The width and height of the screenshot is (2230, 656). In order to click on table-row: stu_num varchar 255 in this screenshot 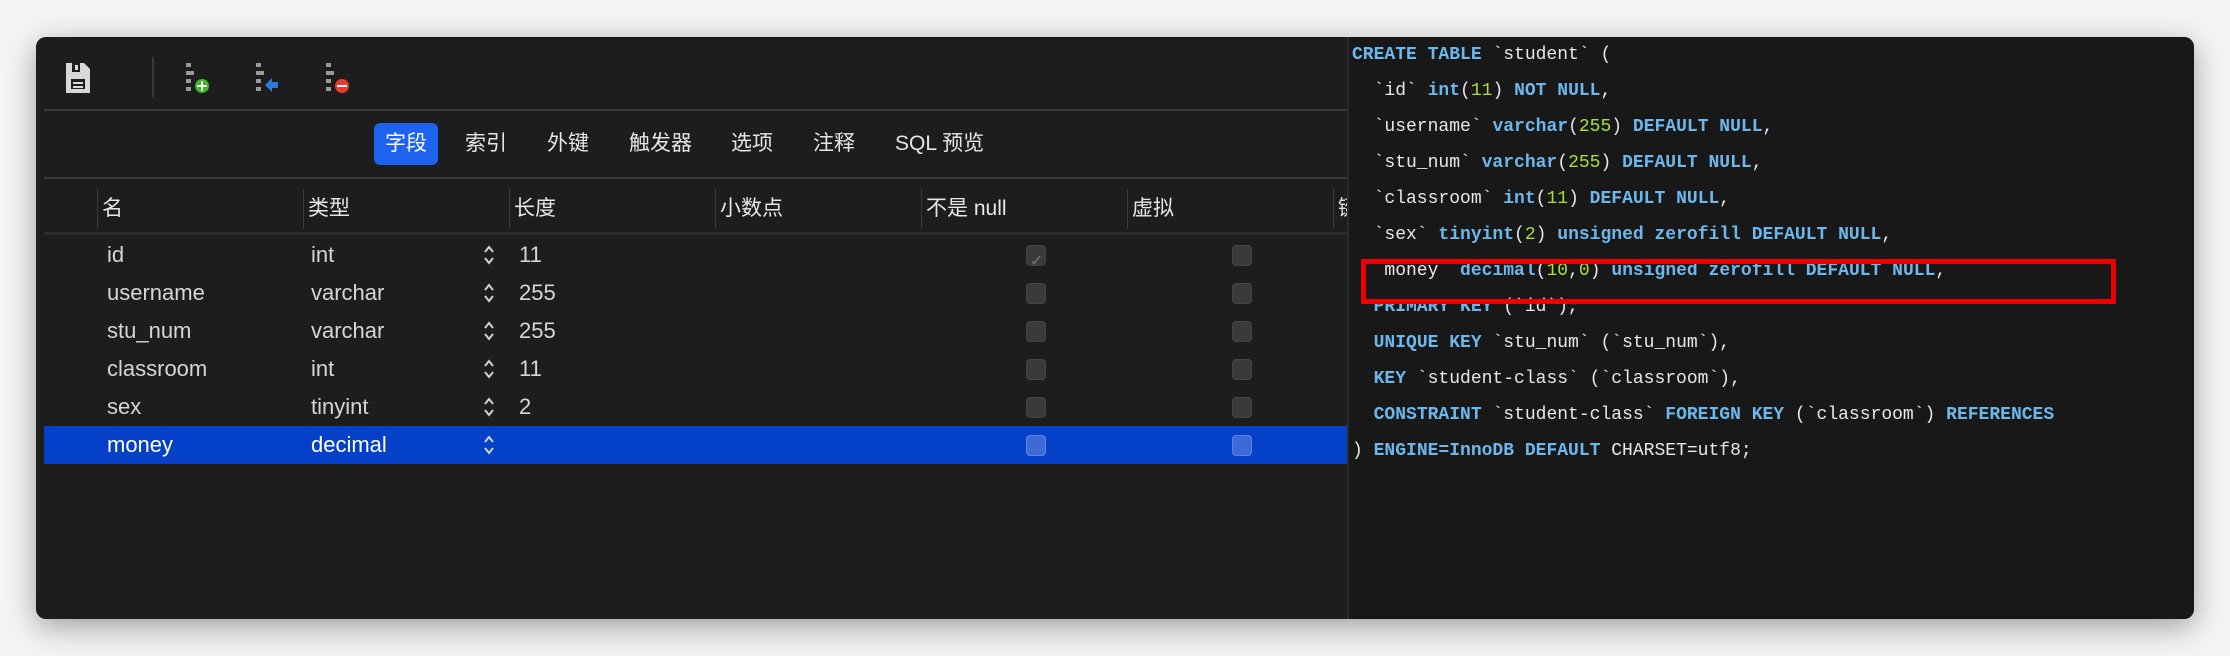, I will do `click(695, 331)`.